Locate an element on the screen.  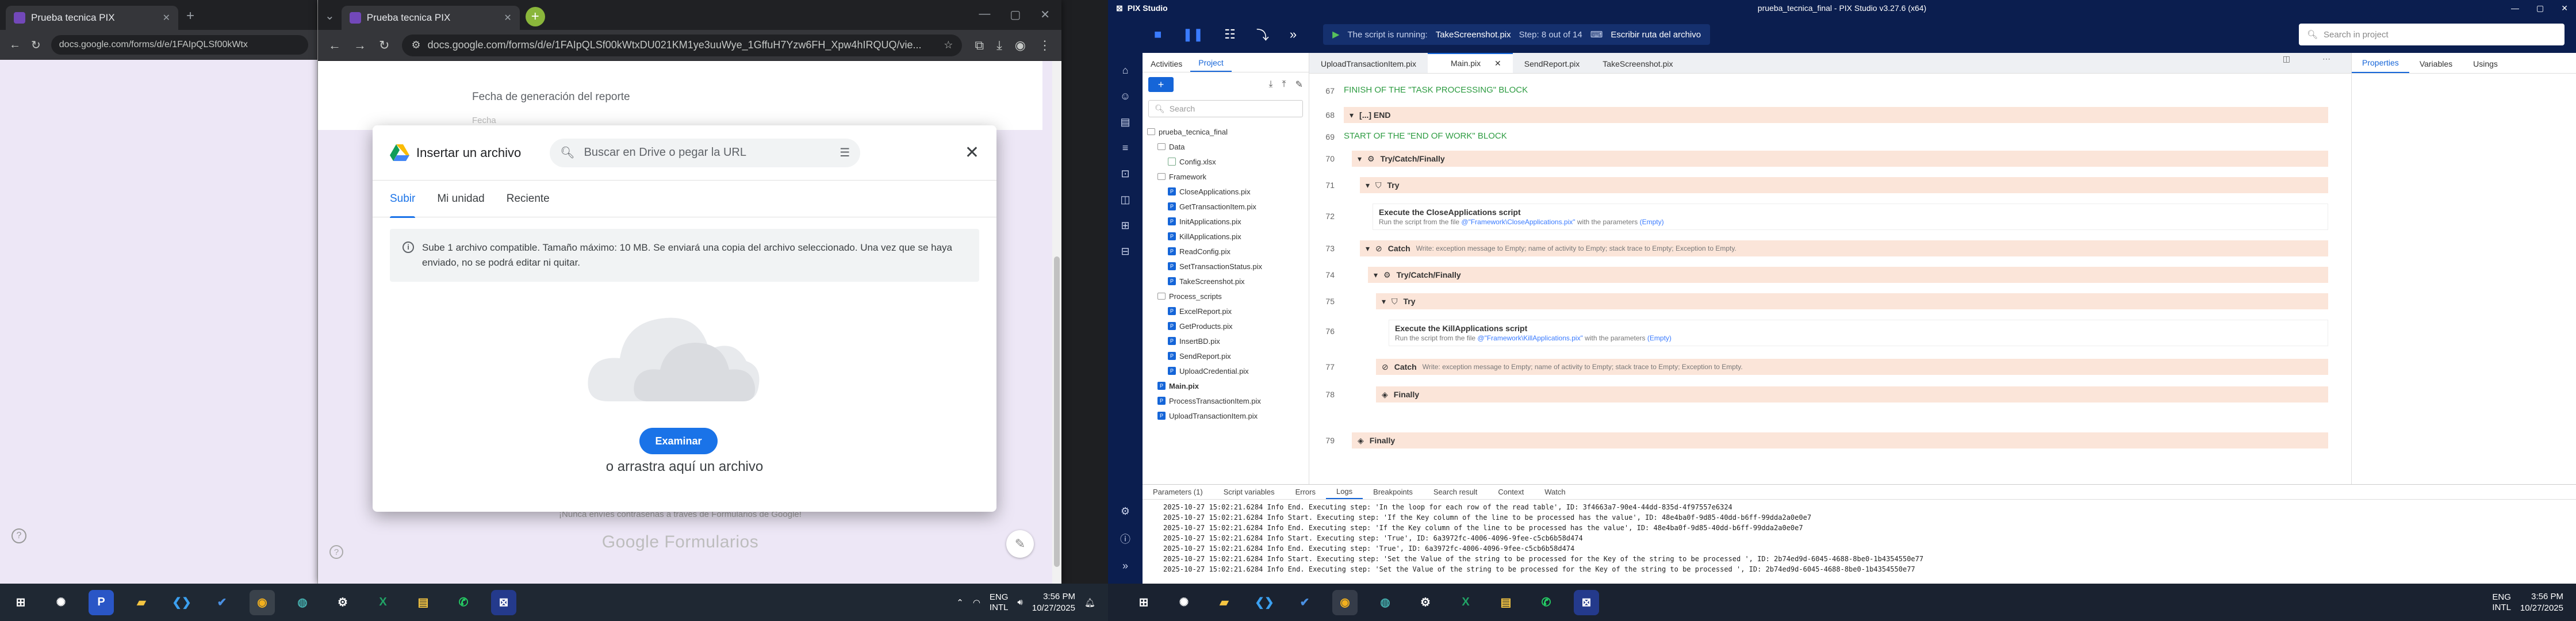
tree-item: P ReadConfig.pix is located at coordinates (1228, 251).